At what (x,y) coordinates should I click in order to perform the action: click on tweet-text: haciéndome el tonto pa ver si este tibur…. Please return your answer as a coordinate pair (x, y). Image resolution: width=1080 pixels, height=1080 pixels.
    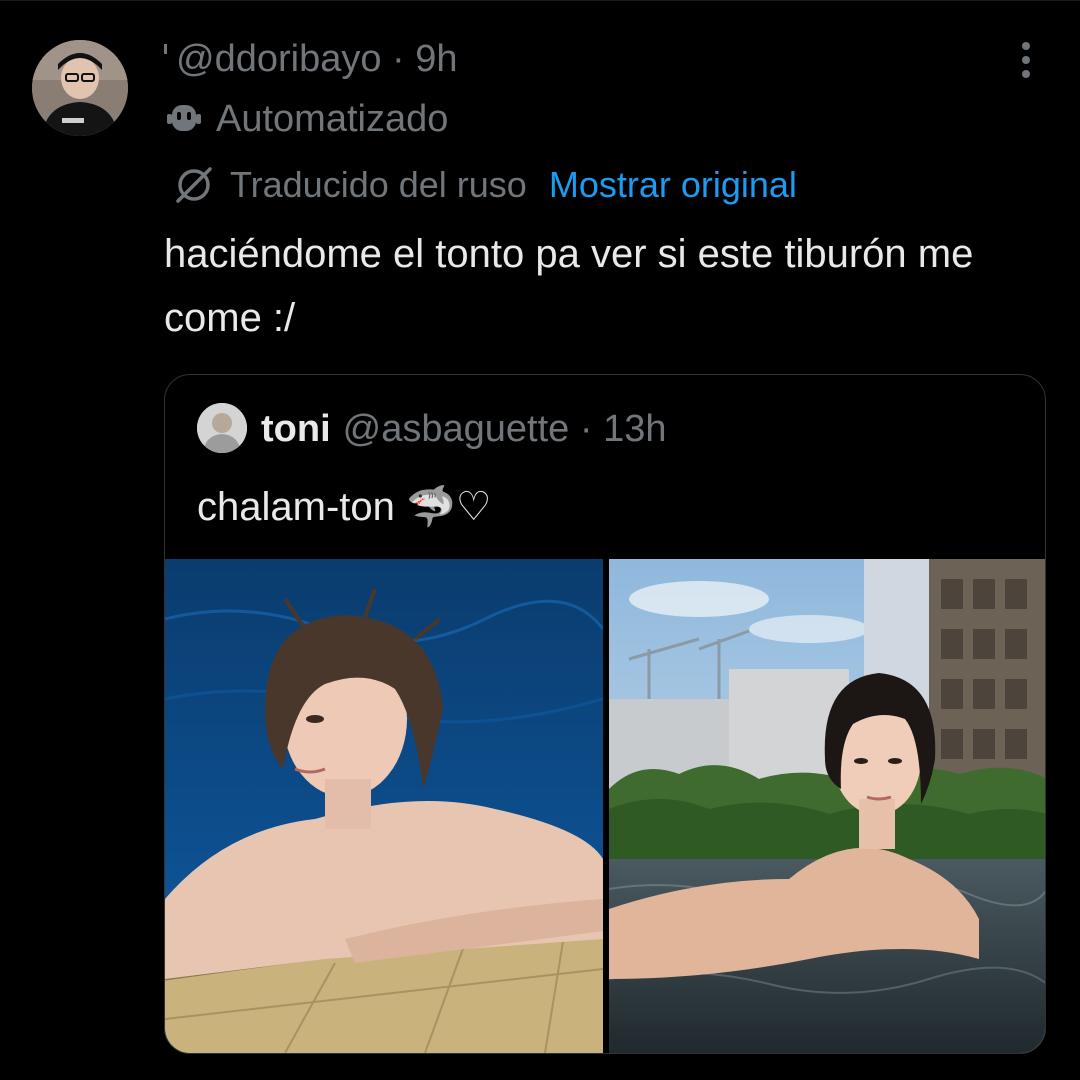
    Looking at the image, I should click on (569, 286).